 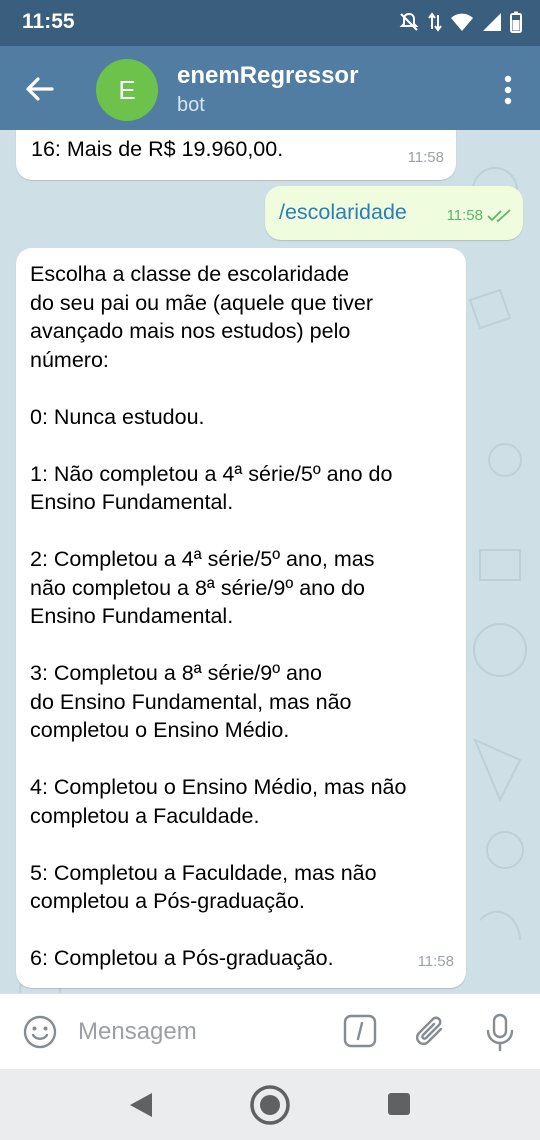 What do you see at coordinates (492, 22) in the screenshot?
I see `signal-icon` at bounding box center [492, 22].